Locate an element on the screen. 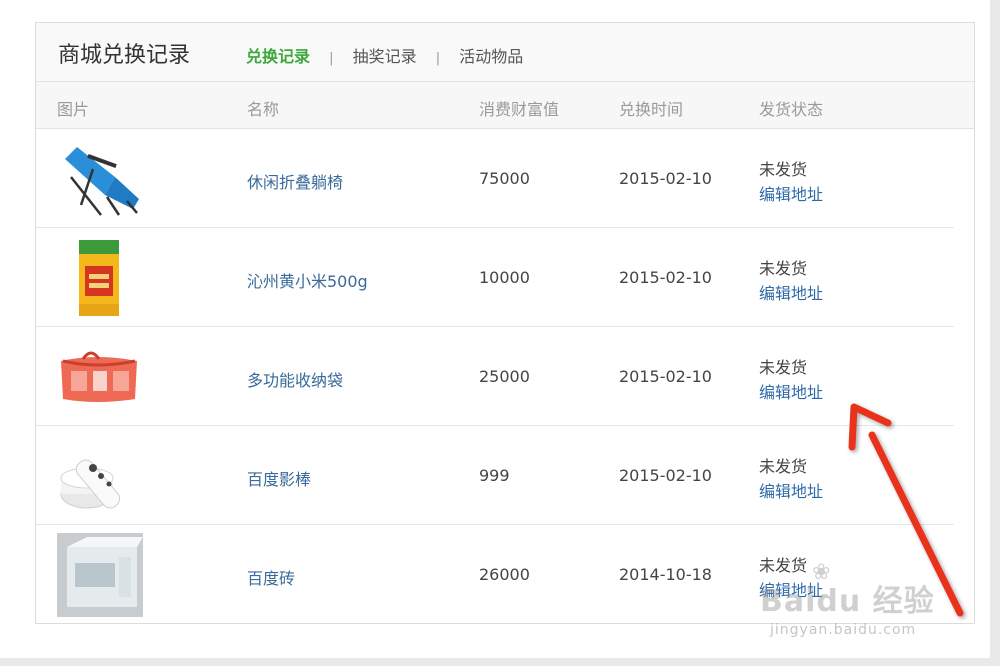 Image resolution: width=1000 pixels, height=666 pixels. tab-lottery-records: 抽奖记录 is located at coordinates (385, 55).